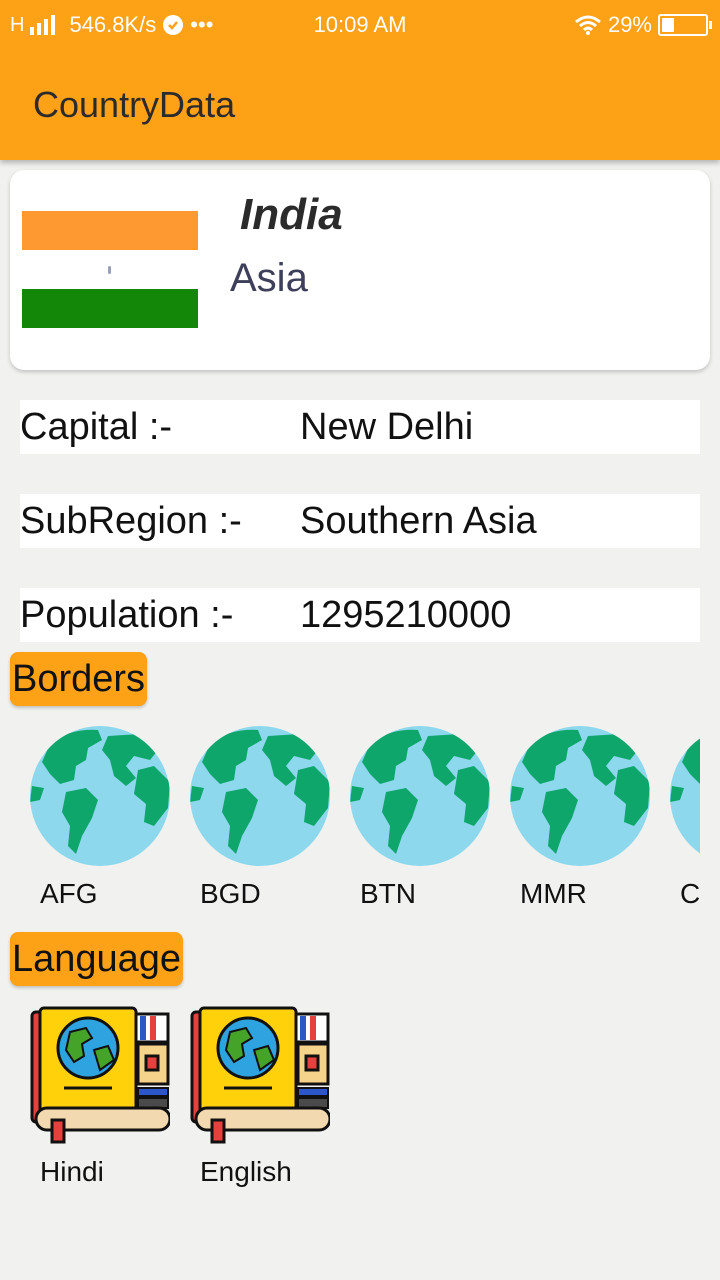 This screenshot has height=1280, width=720. I want to click on border-item: AFG, so click(100, 818).